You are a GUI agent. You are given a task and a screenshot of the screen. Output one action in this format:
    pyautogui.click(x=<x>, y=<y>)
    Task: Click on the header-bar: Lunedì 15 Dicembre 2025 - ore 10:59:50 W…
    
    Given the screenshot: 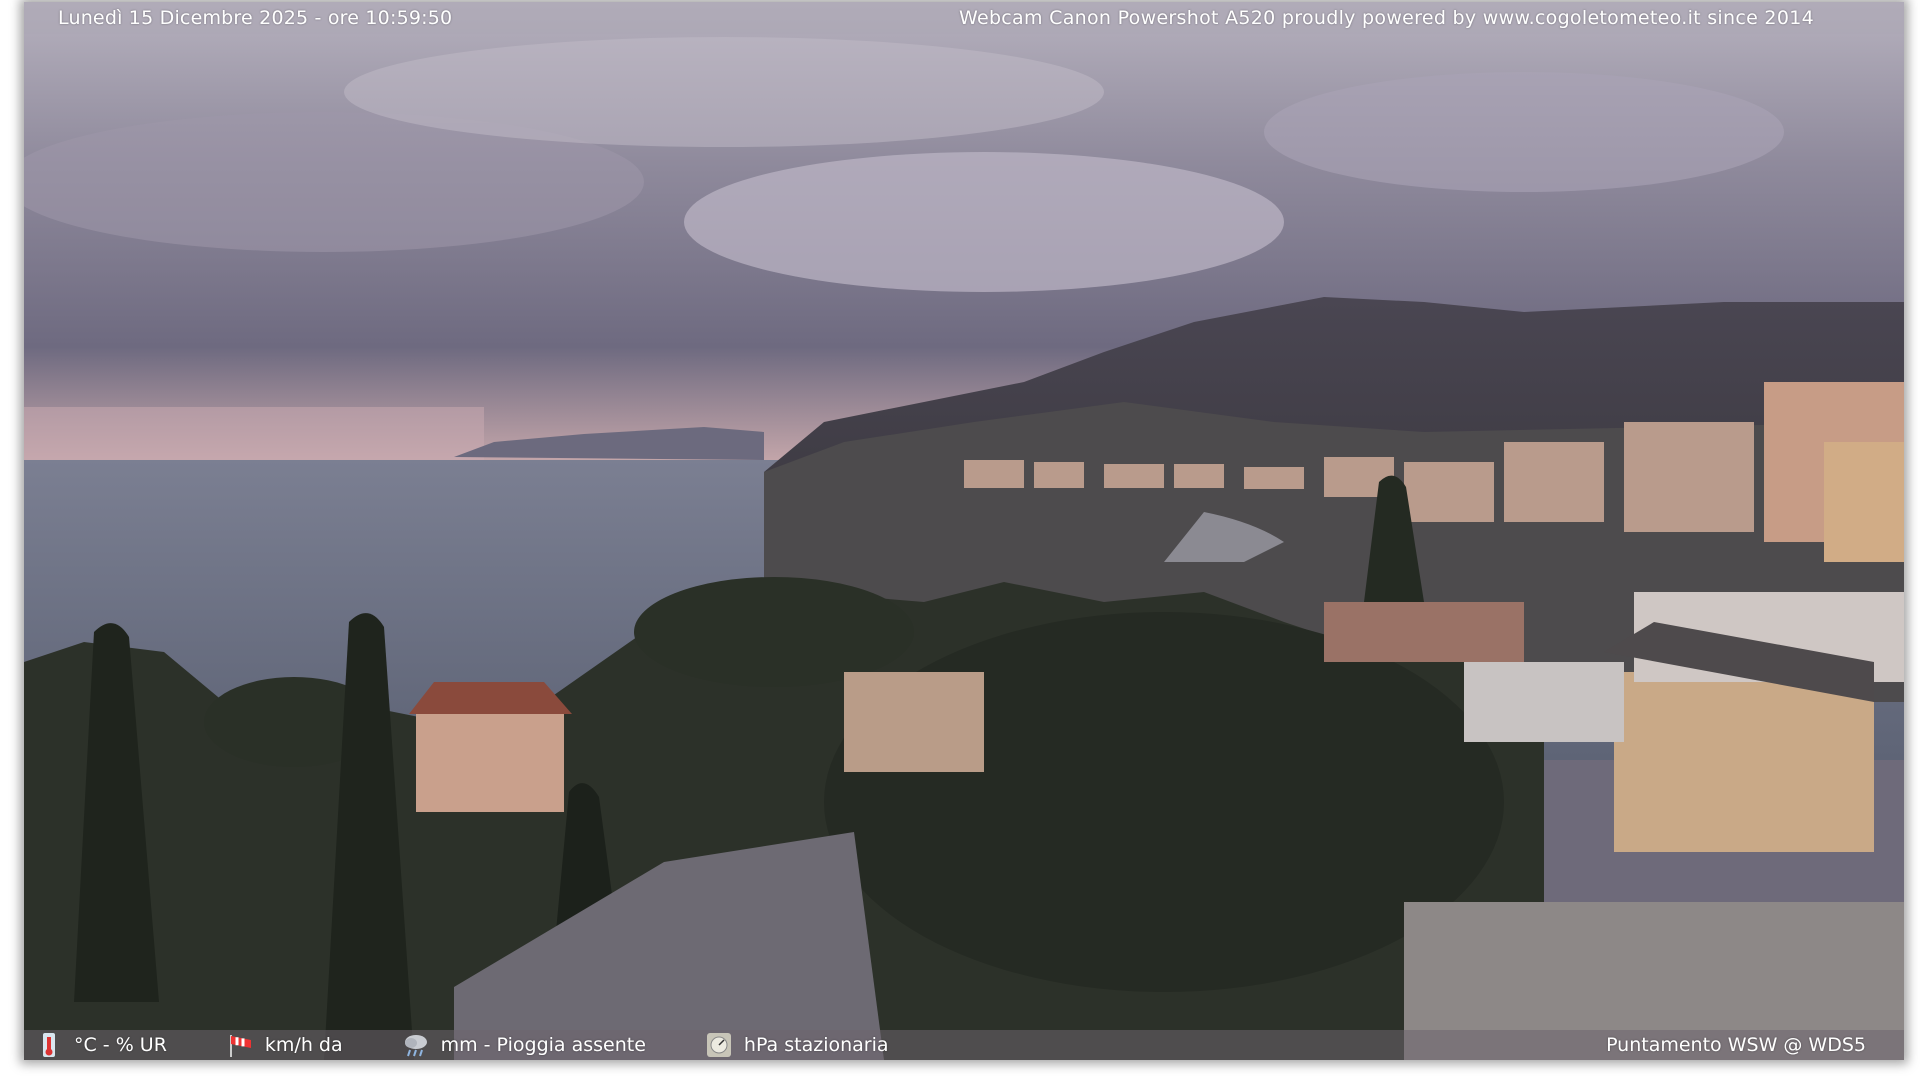 What is the action you would take?
    pyautogui.click(x=964, y=18)
    